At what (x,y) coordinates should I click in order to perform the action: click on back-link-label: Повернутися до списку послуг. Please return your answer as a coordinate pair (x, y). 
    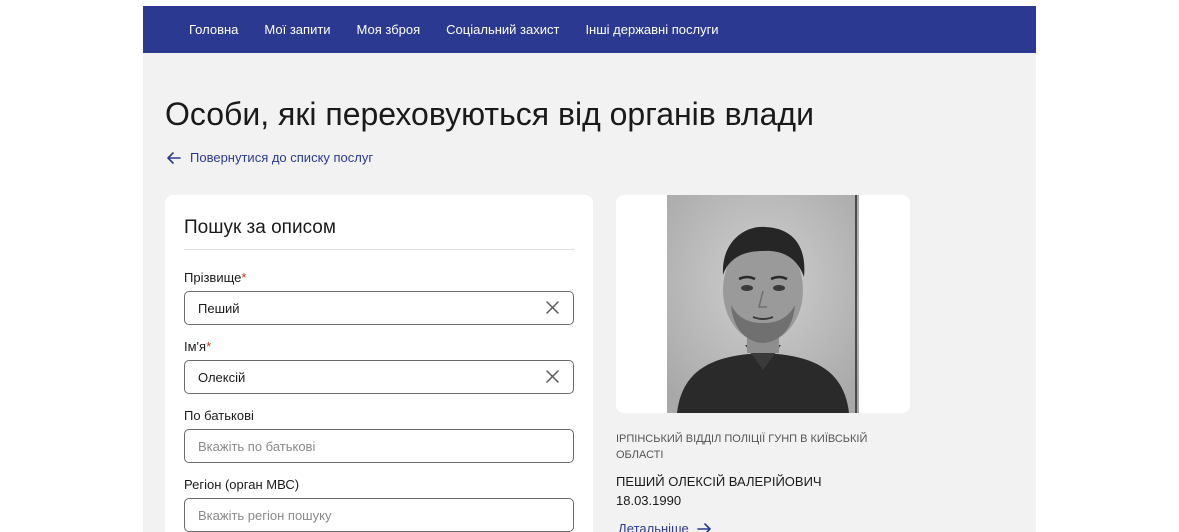
    Looking at the image, I should click on (282, 157).